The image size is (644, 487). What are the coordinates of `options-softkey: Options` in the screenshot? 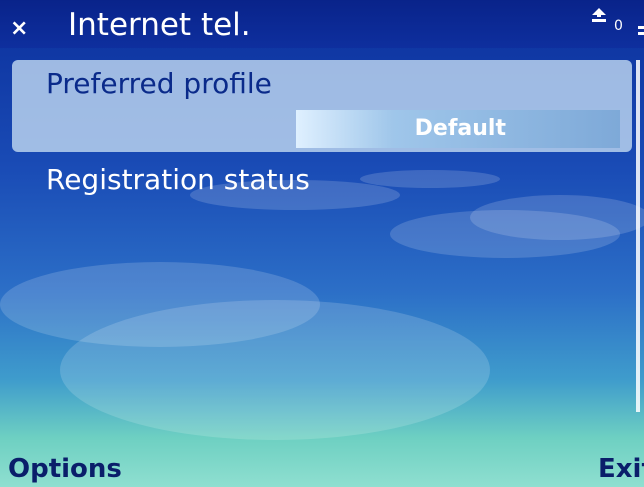 It's located at (65, 469).